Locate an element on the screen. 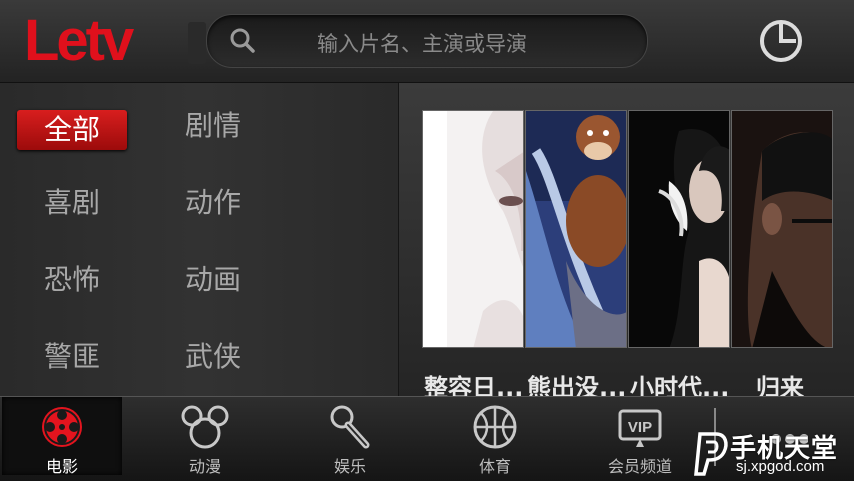 The image size is (854, 481). tab-movie: 电影 is located at coordinates (62, 436).